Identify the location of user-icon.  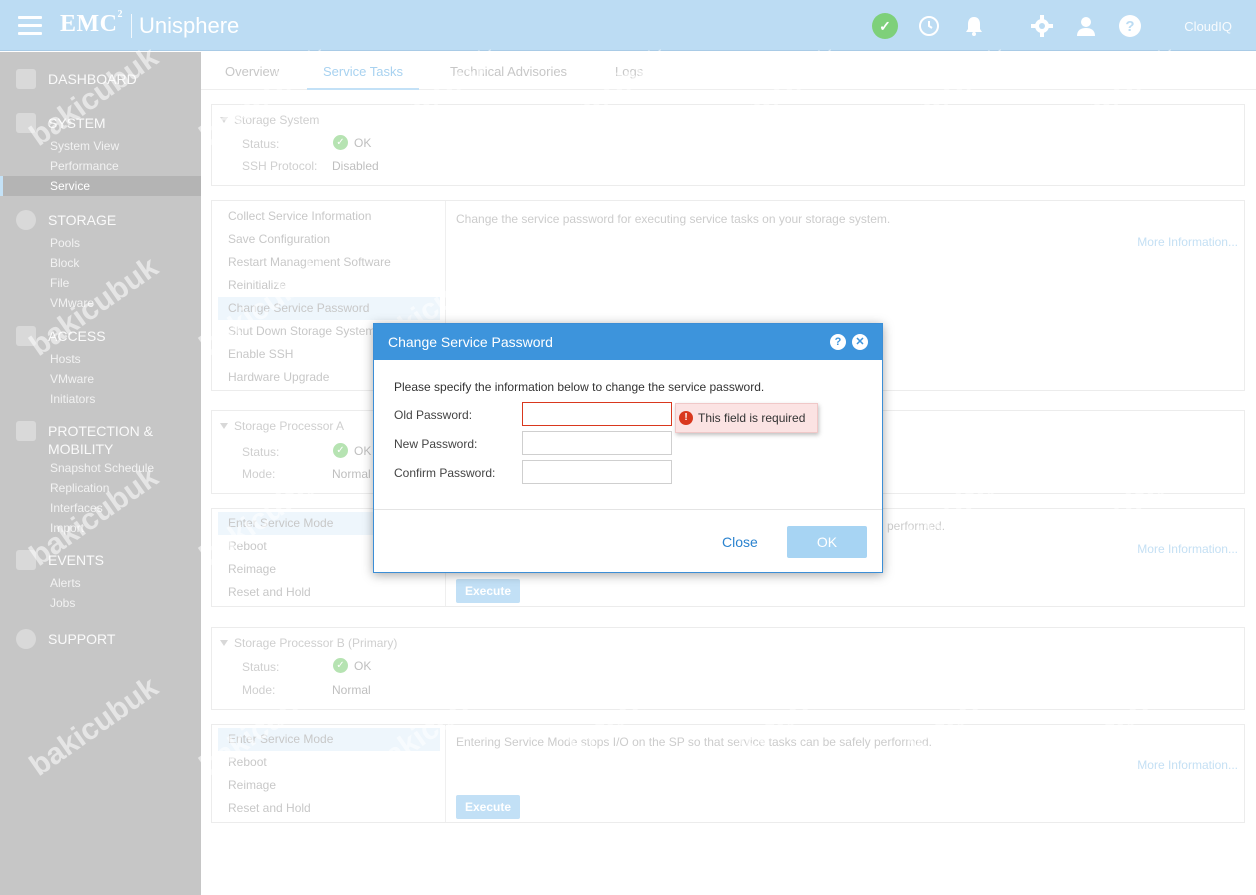
(1086, 26).